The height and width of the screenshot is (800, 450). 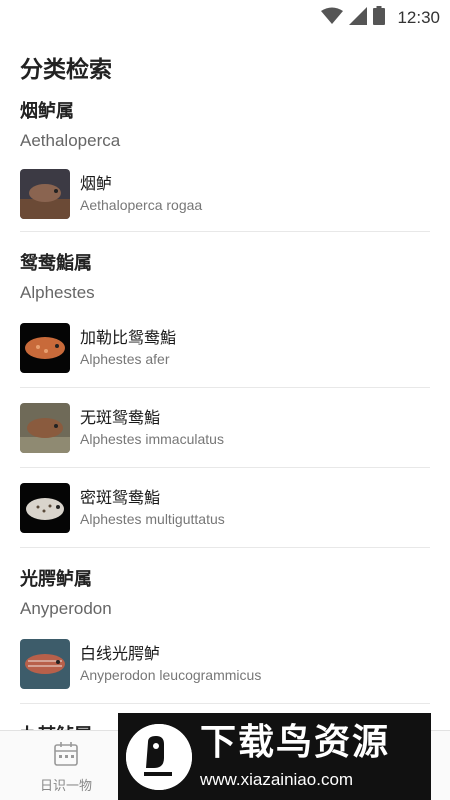 I want to click on battery-icon, so click(x=379, y=17).